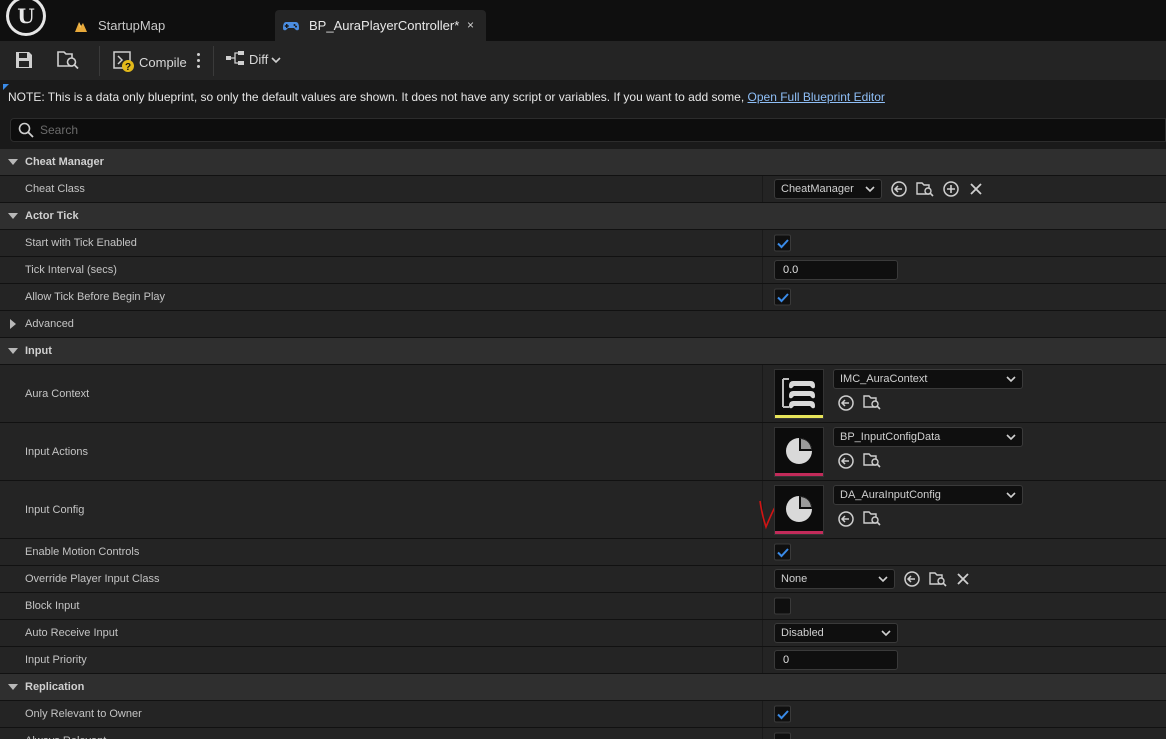 The image size is (1166, 739). What do you see at coordinates (13, 324) in the screenshot?
I see `expand-arrow-icon` at bounding box center [13, 324].